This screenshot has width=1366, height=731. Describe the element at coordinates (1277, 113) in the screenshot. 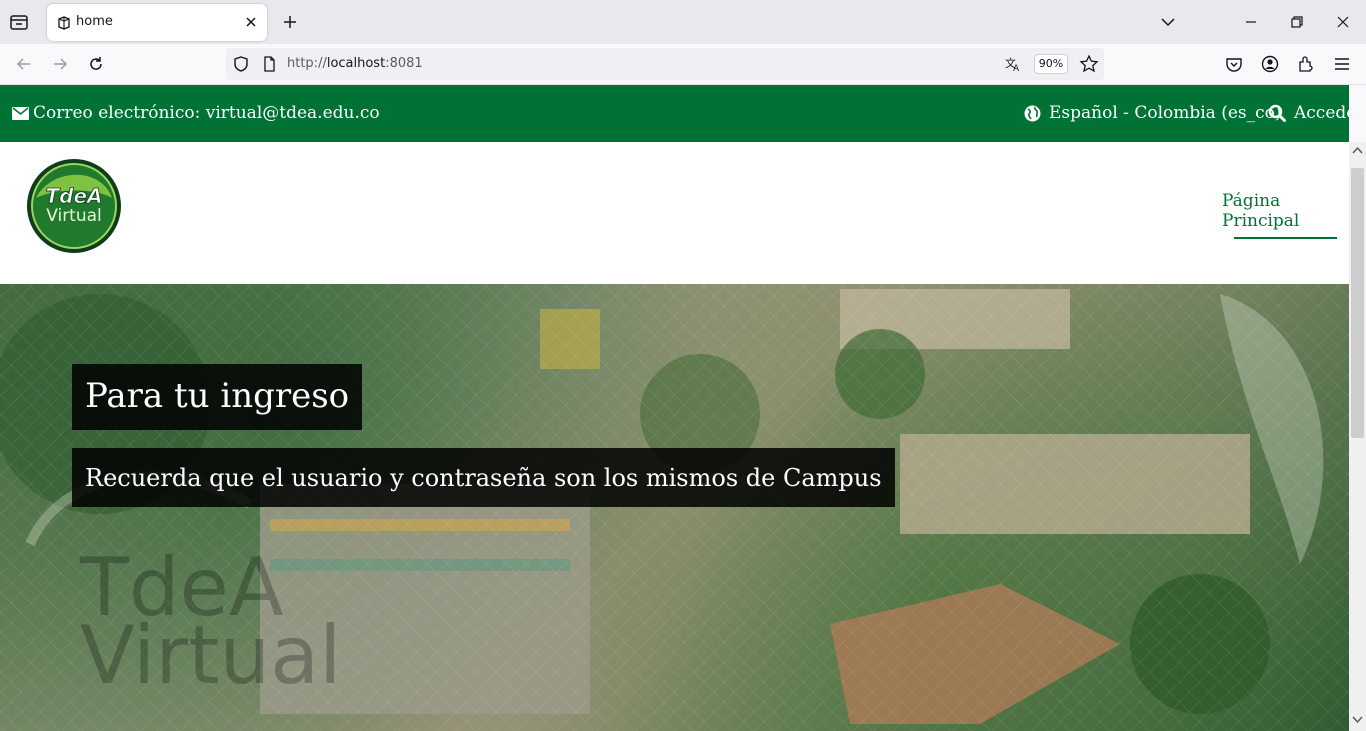

I see `search-icon` at that location.